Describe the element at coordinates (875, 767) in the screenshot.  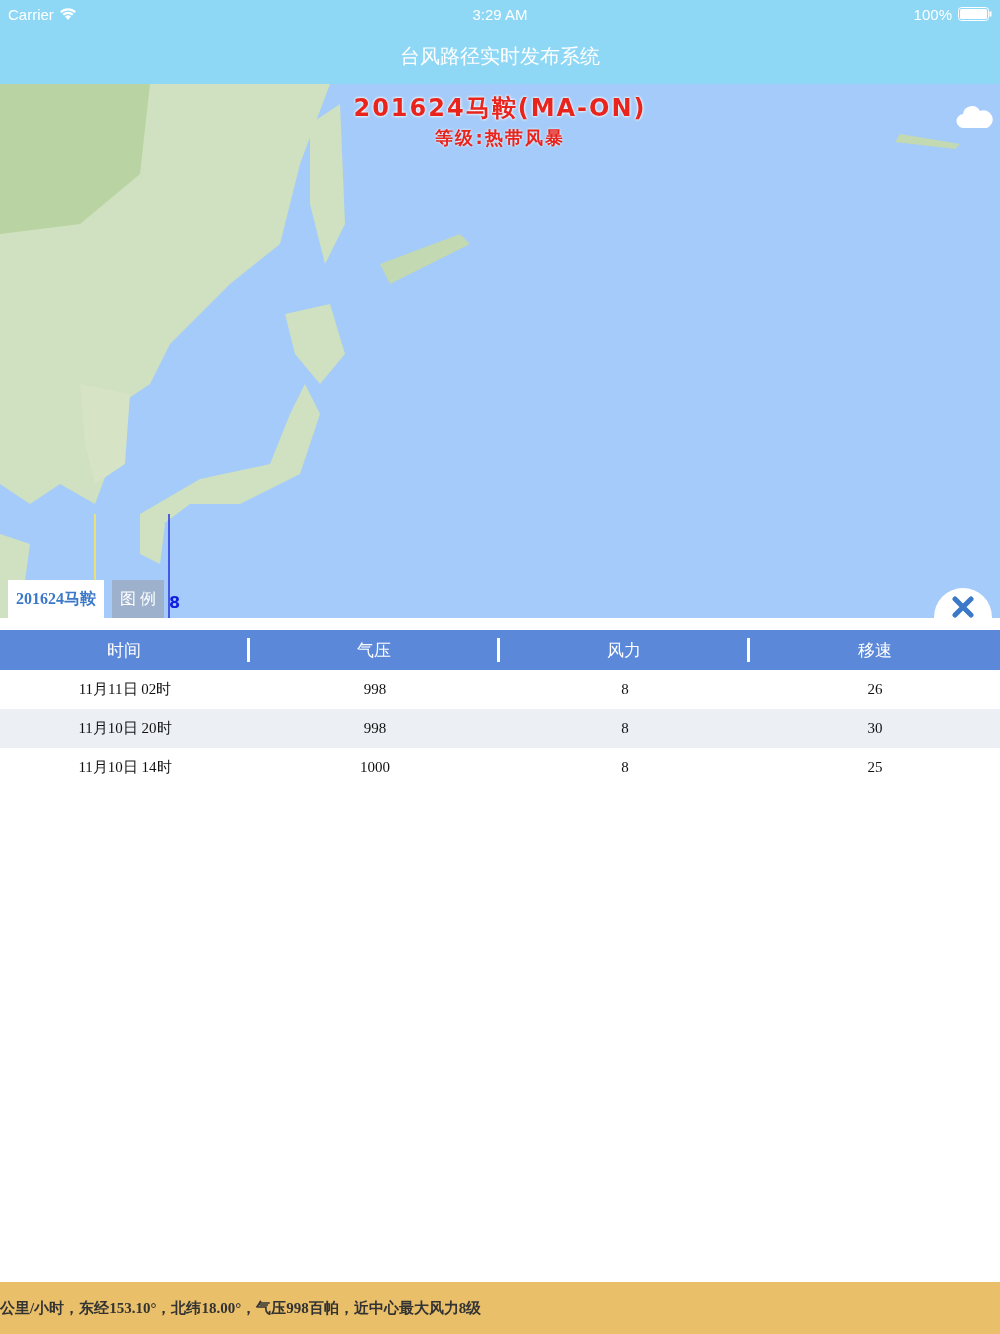
I see `table-cell-text: 25` at that location.